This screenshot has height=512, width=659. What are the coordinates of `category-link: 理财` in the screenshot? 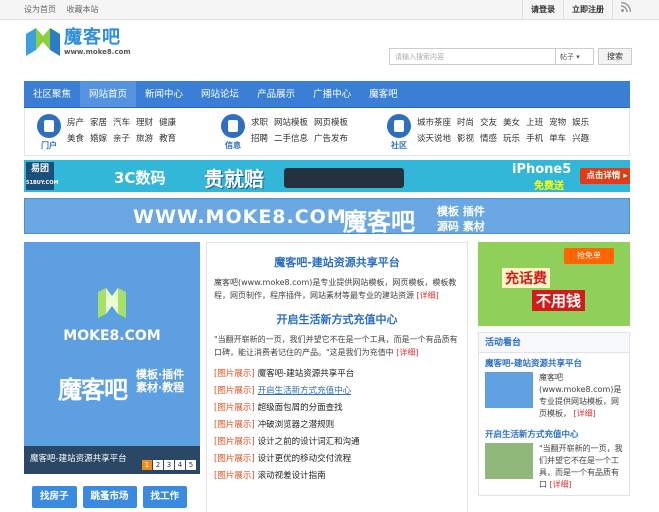 It's located at (144, 123).